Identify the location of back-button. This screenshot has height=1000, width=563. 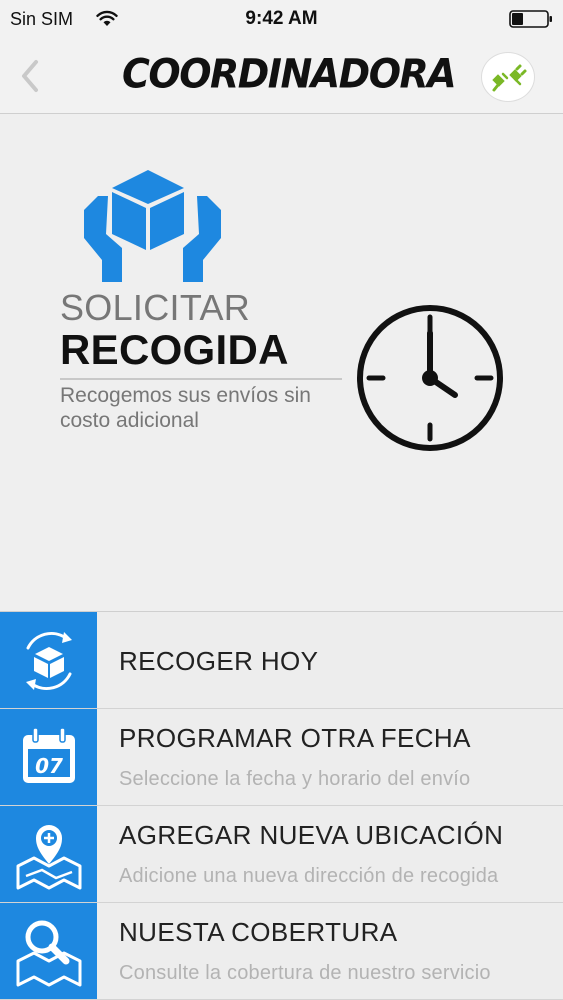
(32, 76).